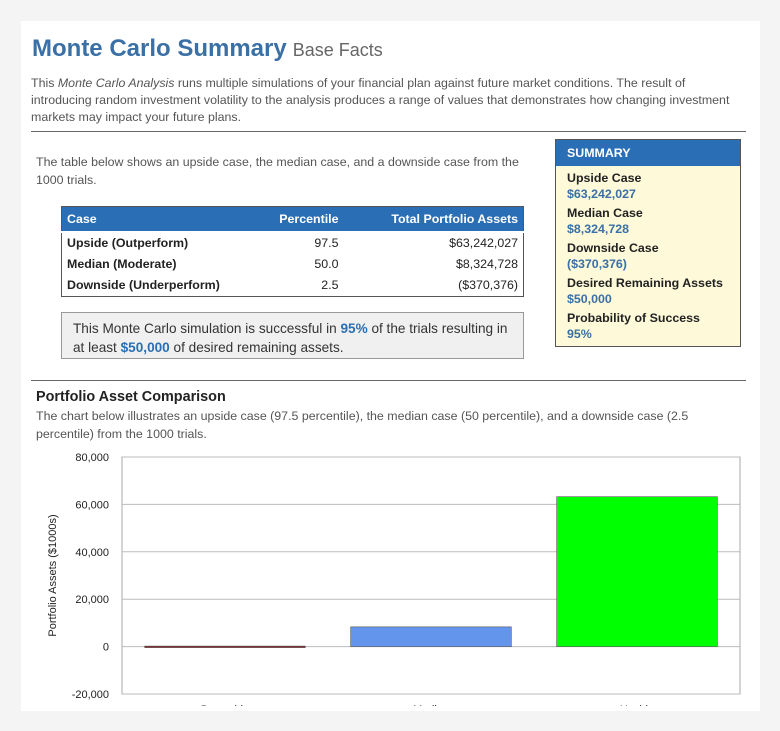 Image resolution: width=780 pixels, height=731 pixels. Describe the element at coordinates (143, 285) in the screenshot. I see `case-name: Downside (Underperform)` at that location.